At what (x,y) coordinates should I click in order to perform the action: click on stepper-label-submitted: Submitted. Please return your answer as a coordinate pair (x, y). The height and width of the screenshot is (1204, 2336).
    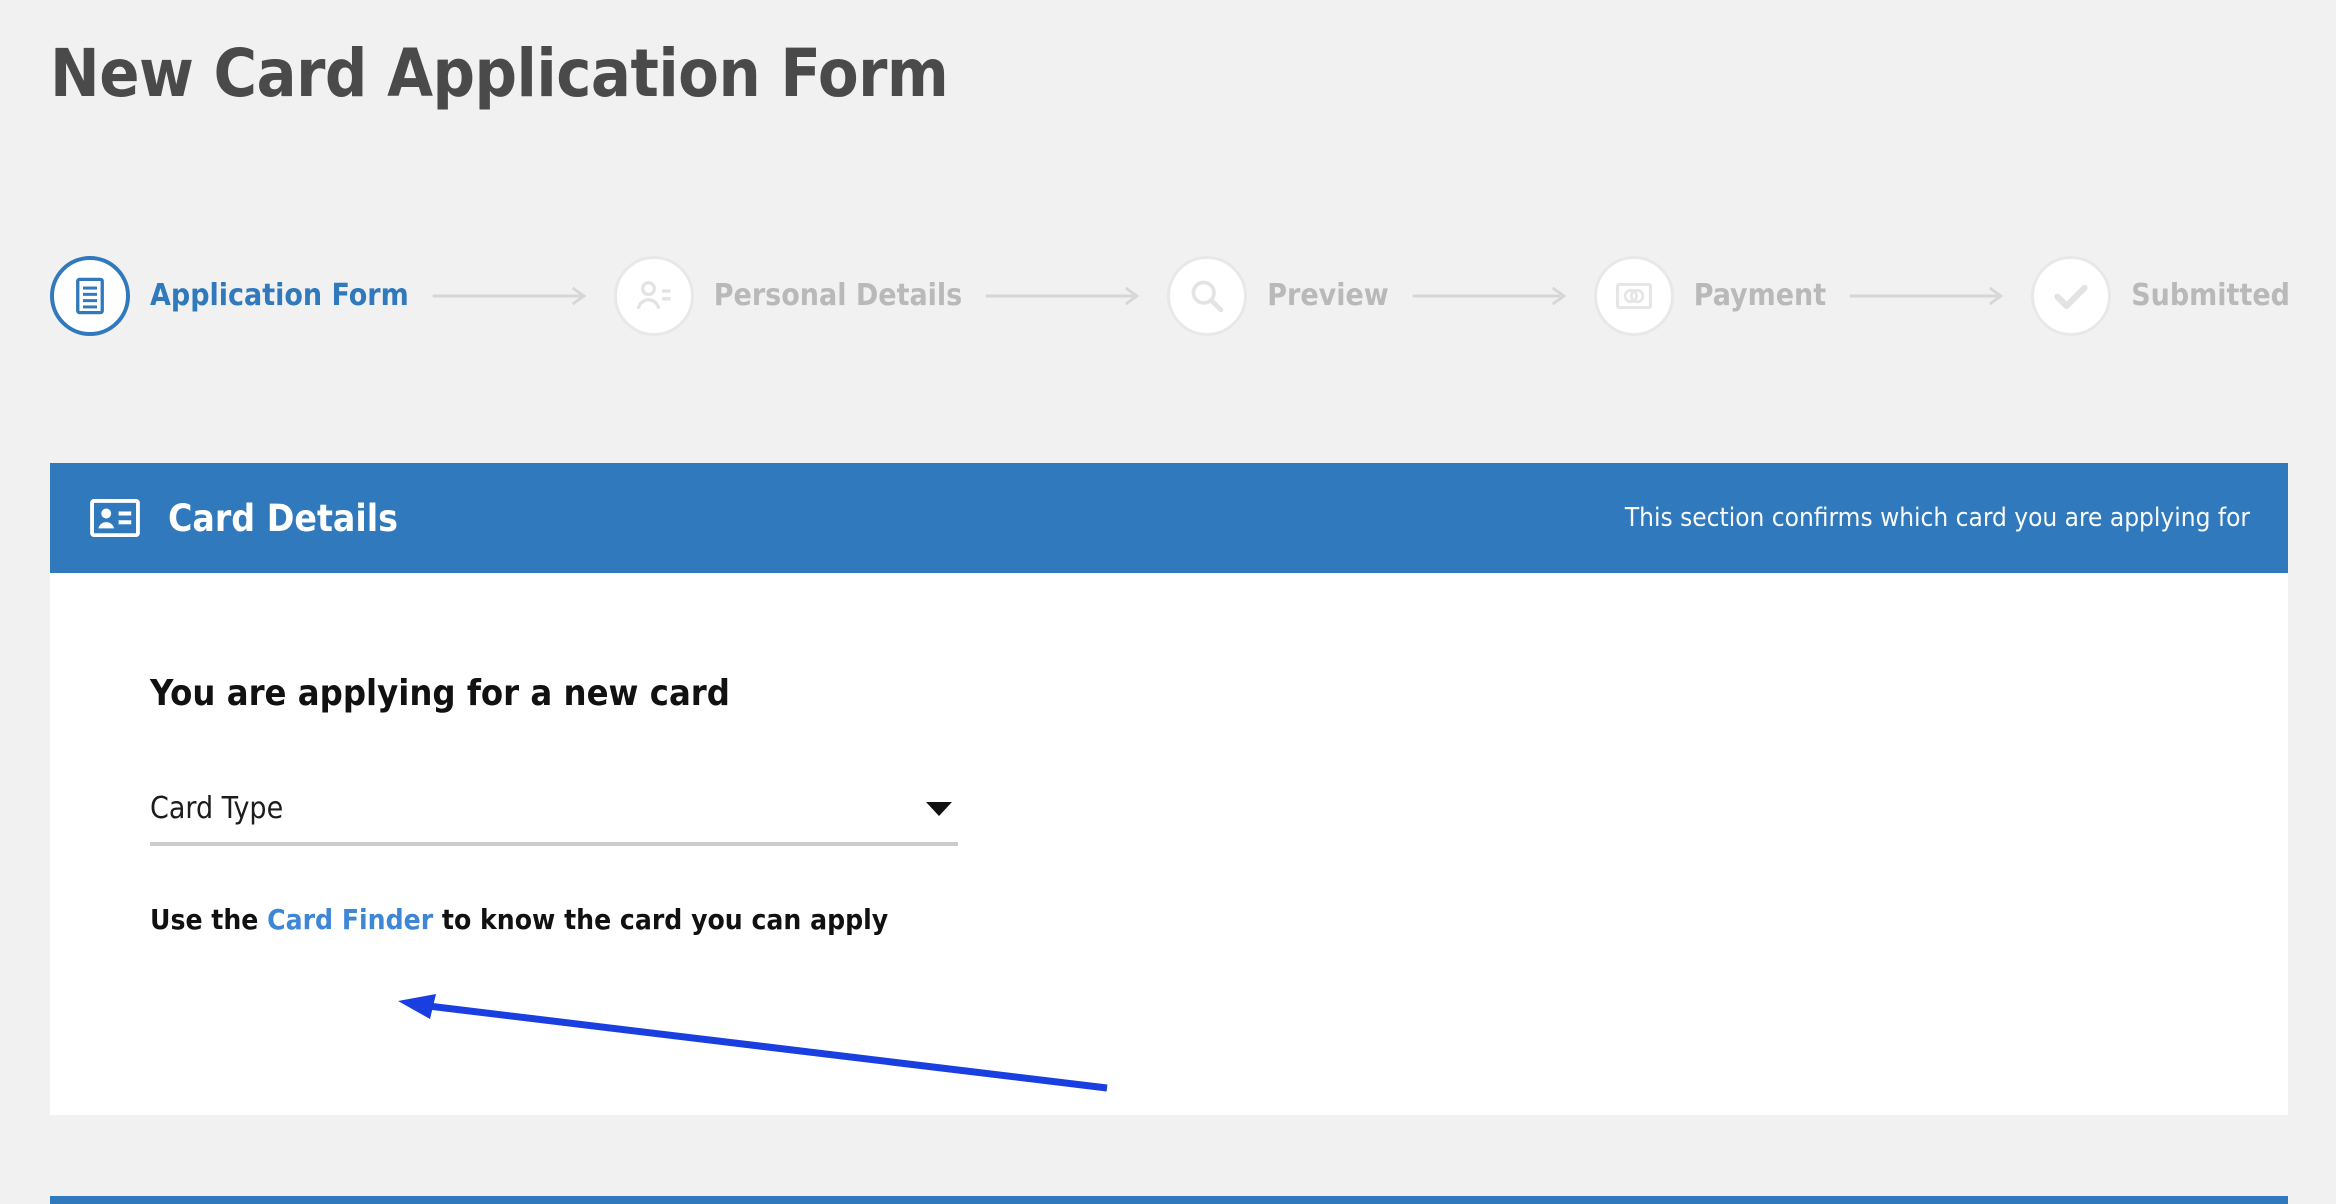
    Looking at the image, I should click on (2210, 295).